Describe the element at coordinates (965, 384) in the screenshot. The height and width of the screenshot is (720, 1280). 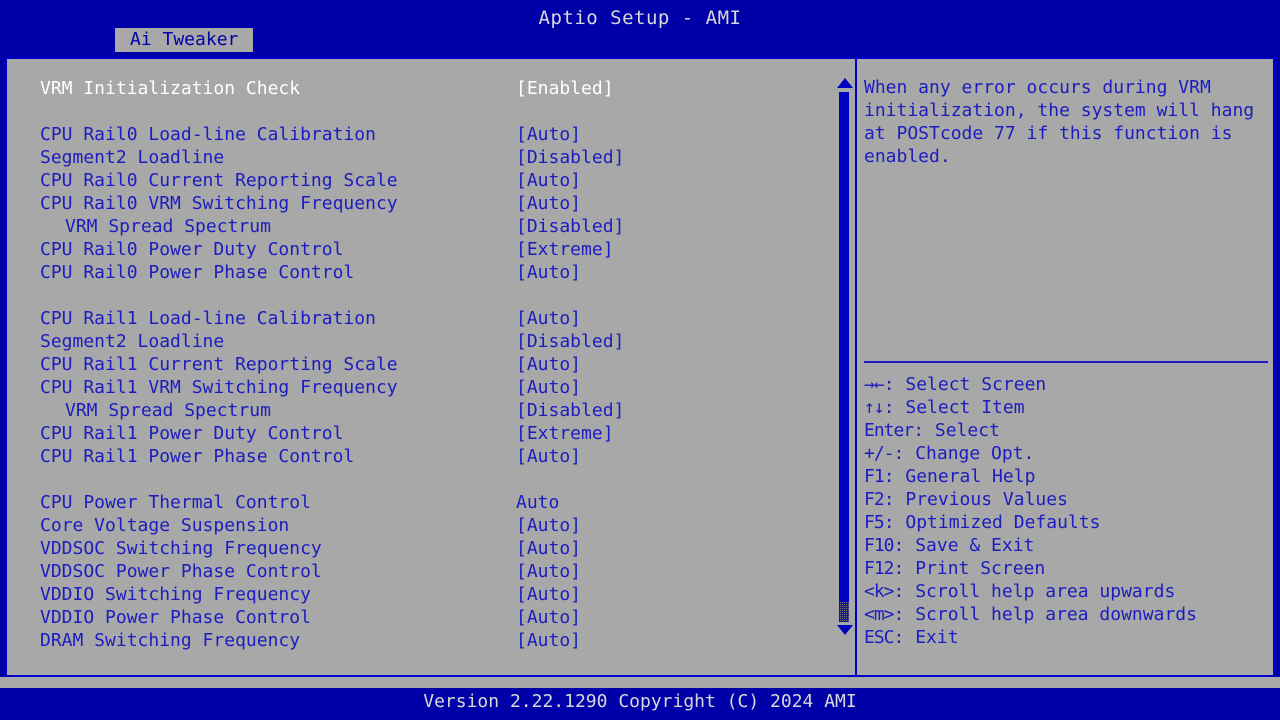
I see `legend-action: : Select Screen` at that location.